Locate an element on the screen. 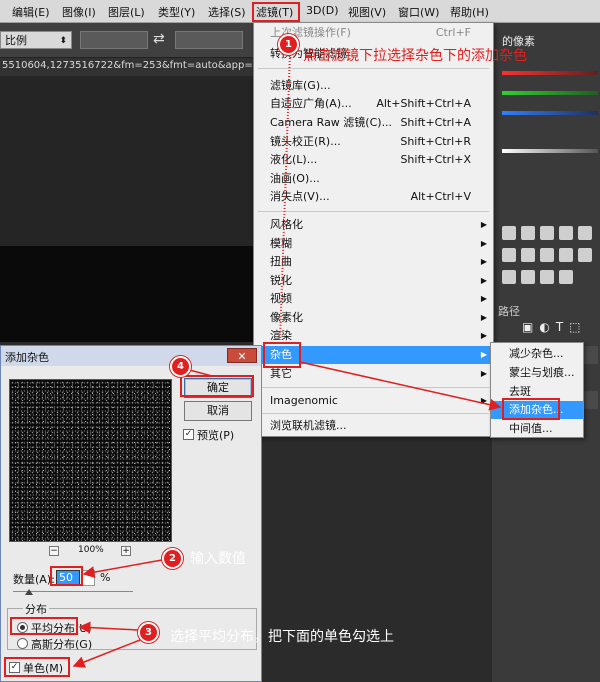  arrow-step3-mono is located at coordinates (106, 653).